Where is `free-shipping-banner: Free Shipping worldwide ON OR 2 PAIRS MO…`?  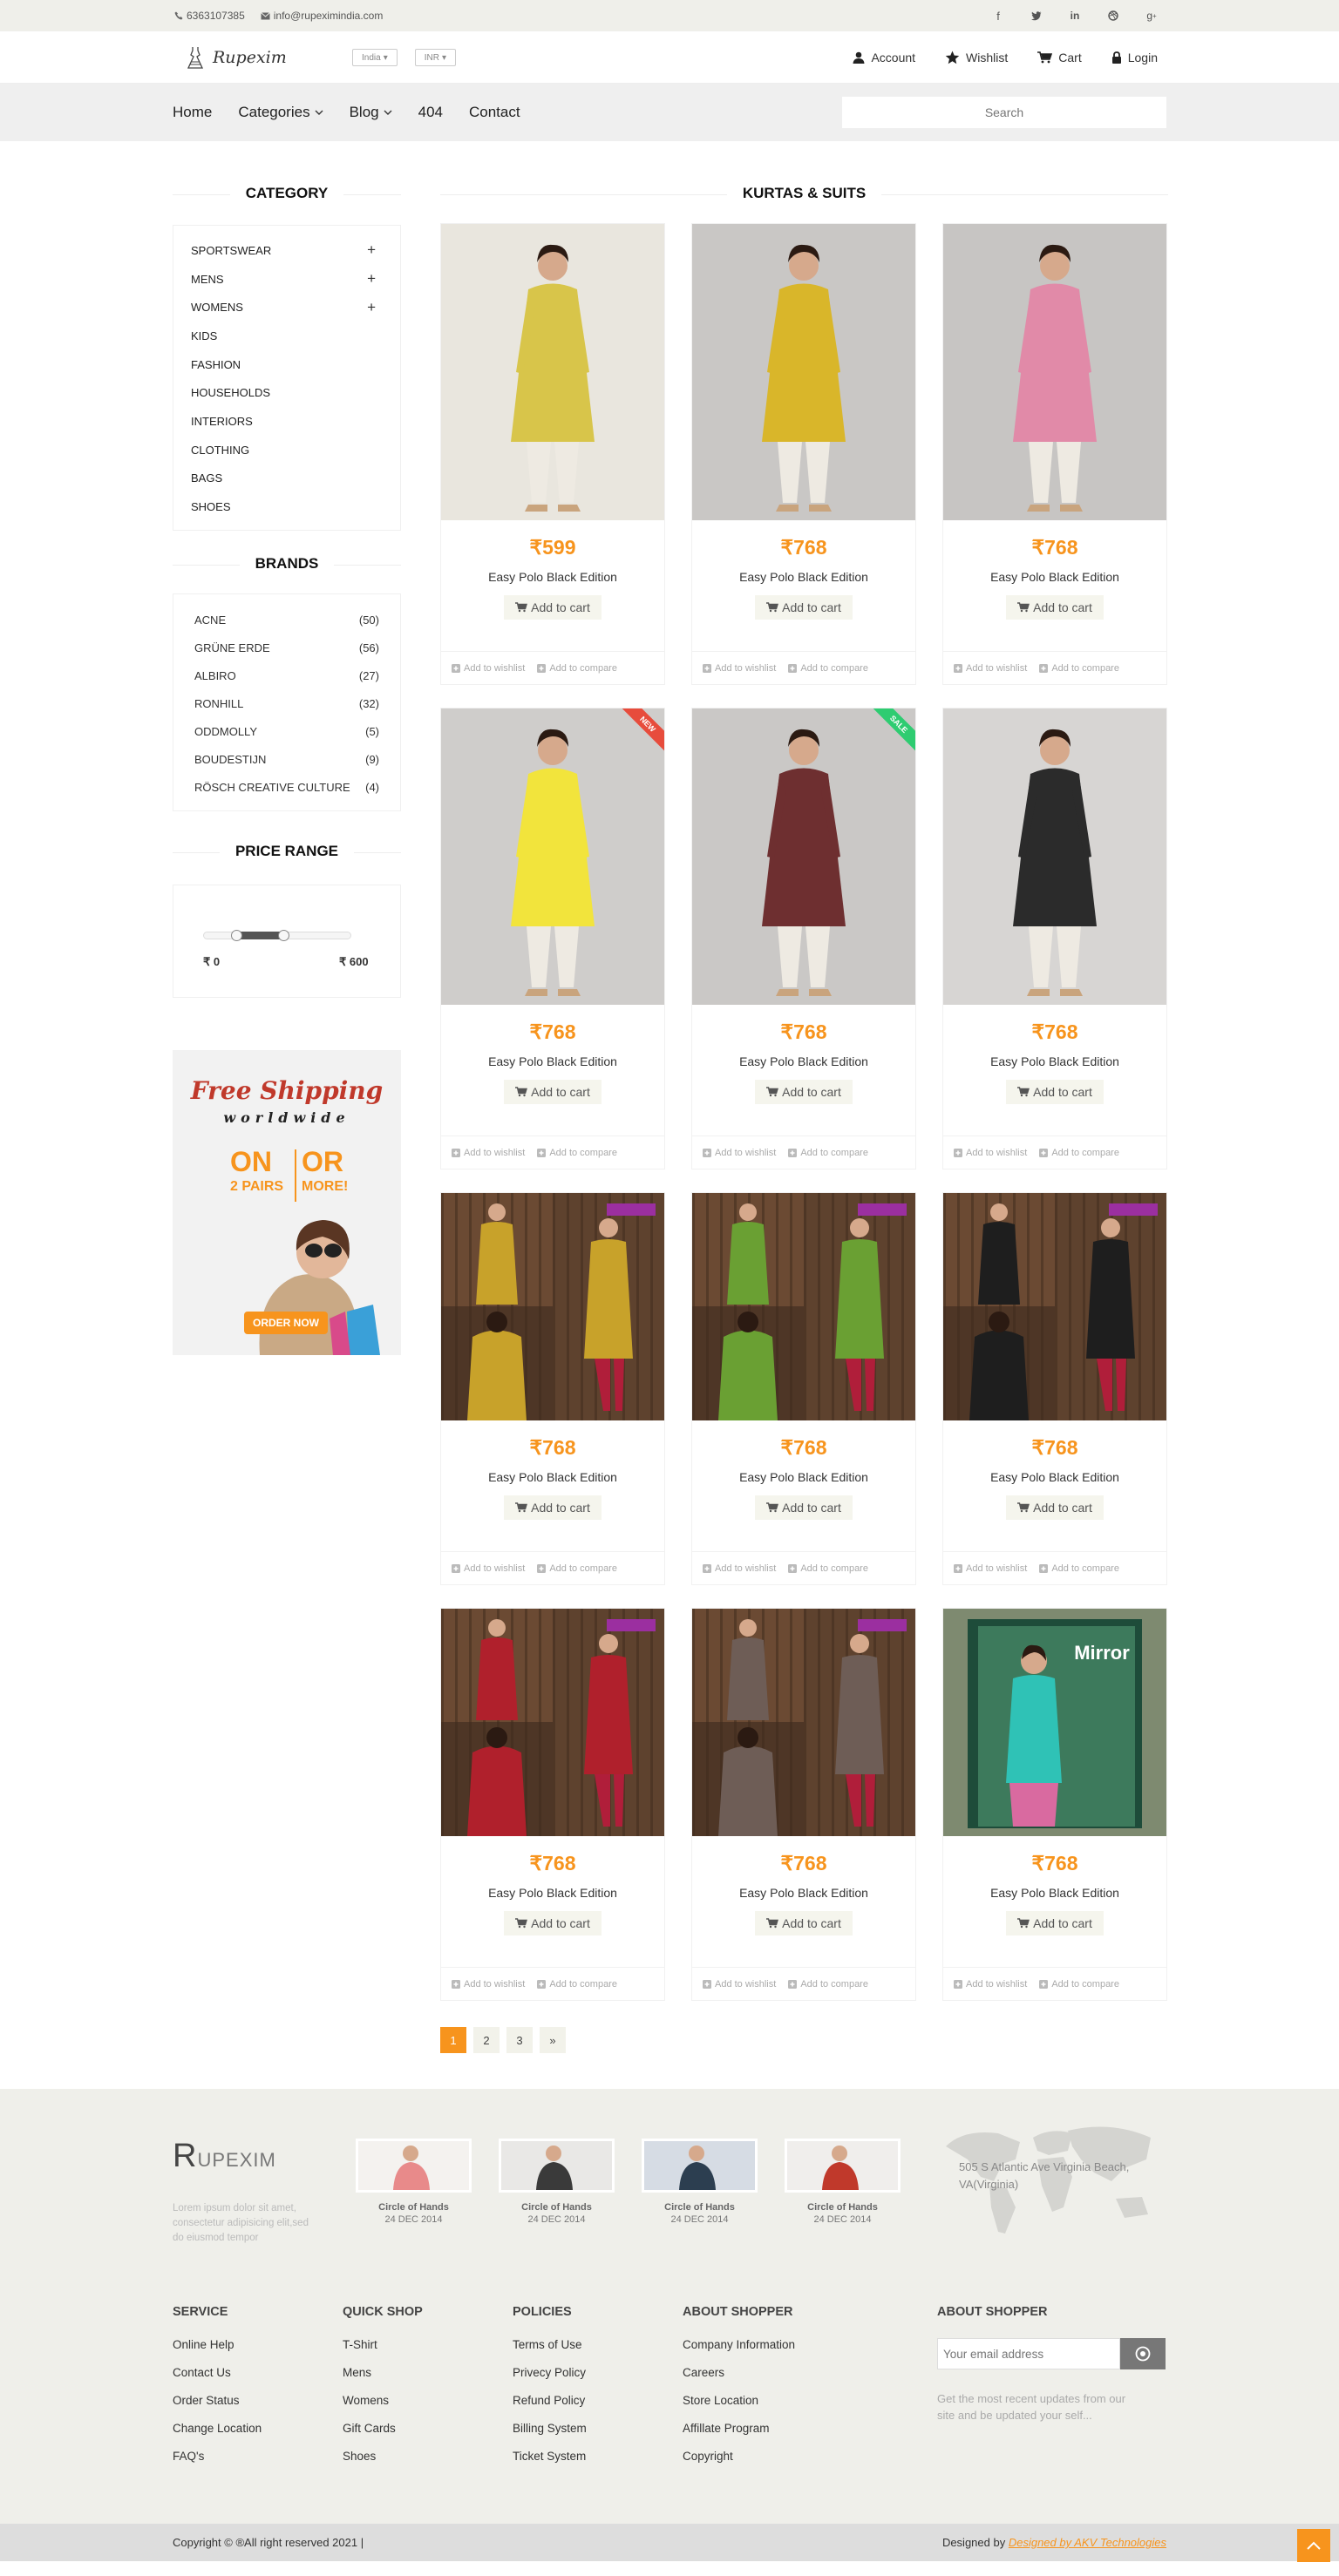 free-shipping-banner: Free Shipping worldwide ON OR 2 PAIRS MO… is located at coordinates (287, 1202).